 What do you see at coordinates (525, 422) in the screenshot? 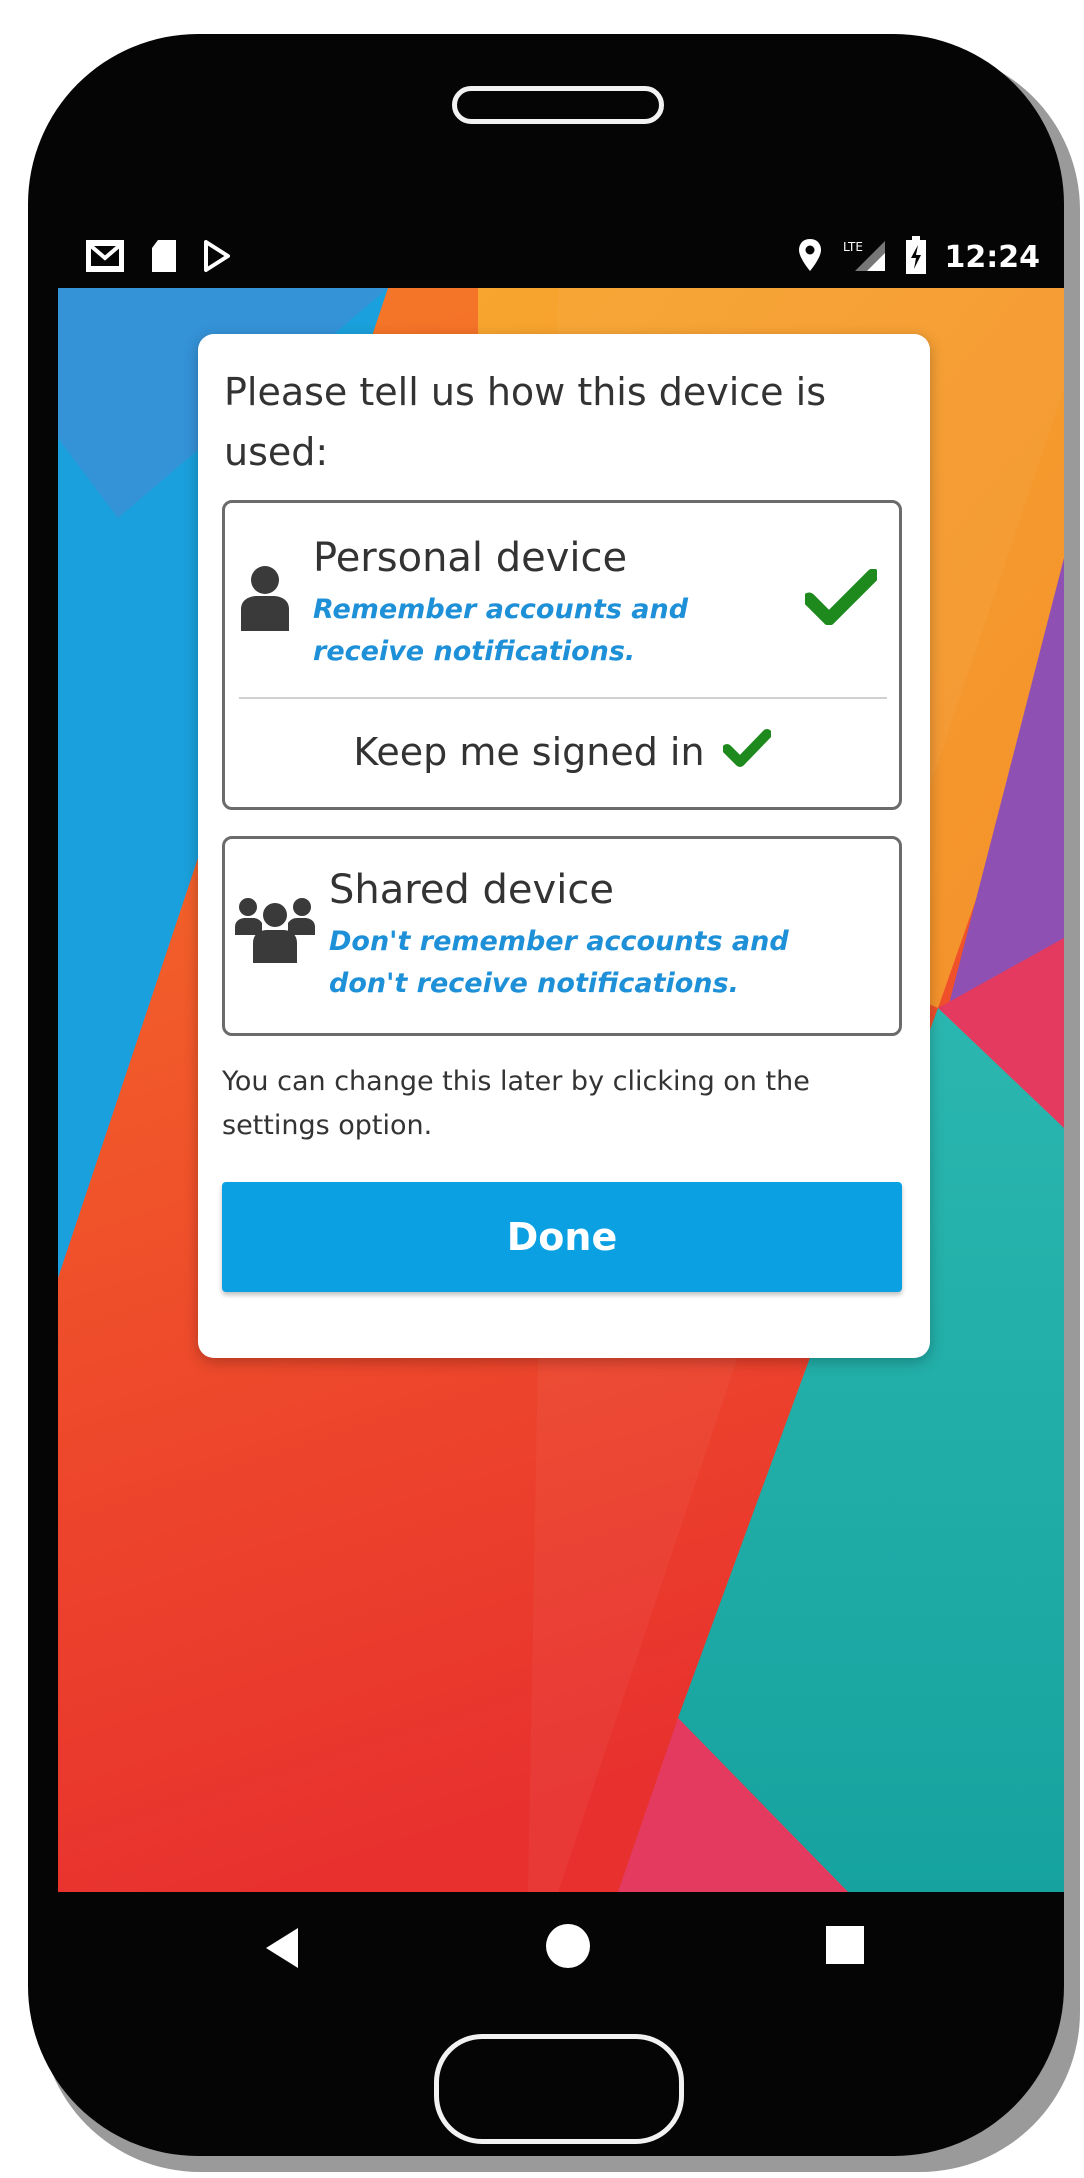
I see `dialog-title: Please tell us how this device is used:` at bounding box center [525, 422].